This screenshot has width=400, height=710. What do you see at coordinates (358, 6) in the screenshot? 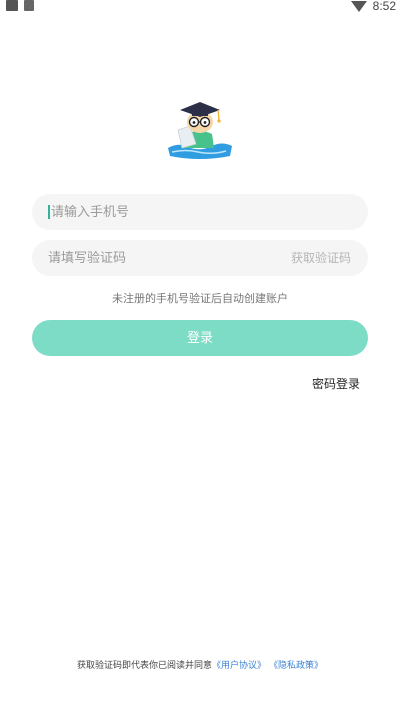
I see `wifi-icon` at bounding box center [358, 6].